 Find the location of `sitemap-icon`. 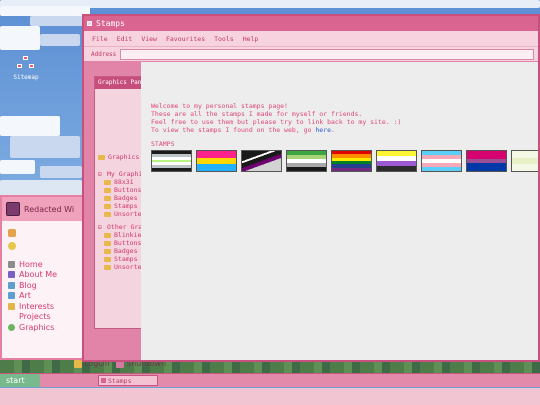

sitemap-icon is located at coordinates (26, 64).